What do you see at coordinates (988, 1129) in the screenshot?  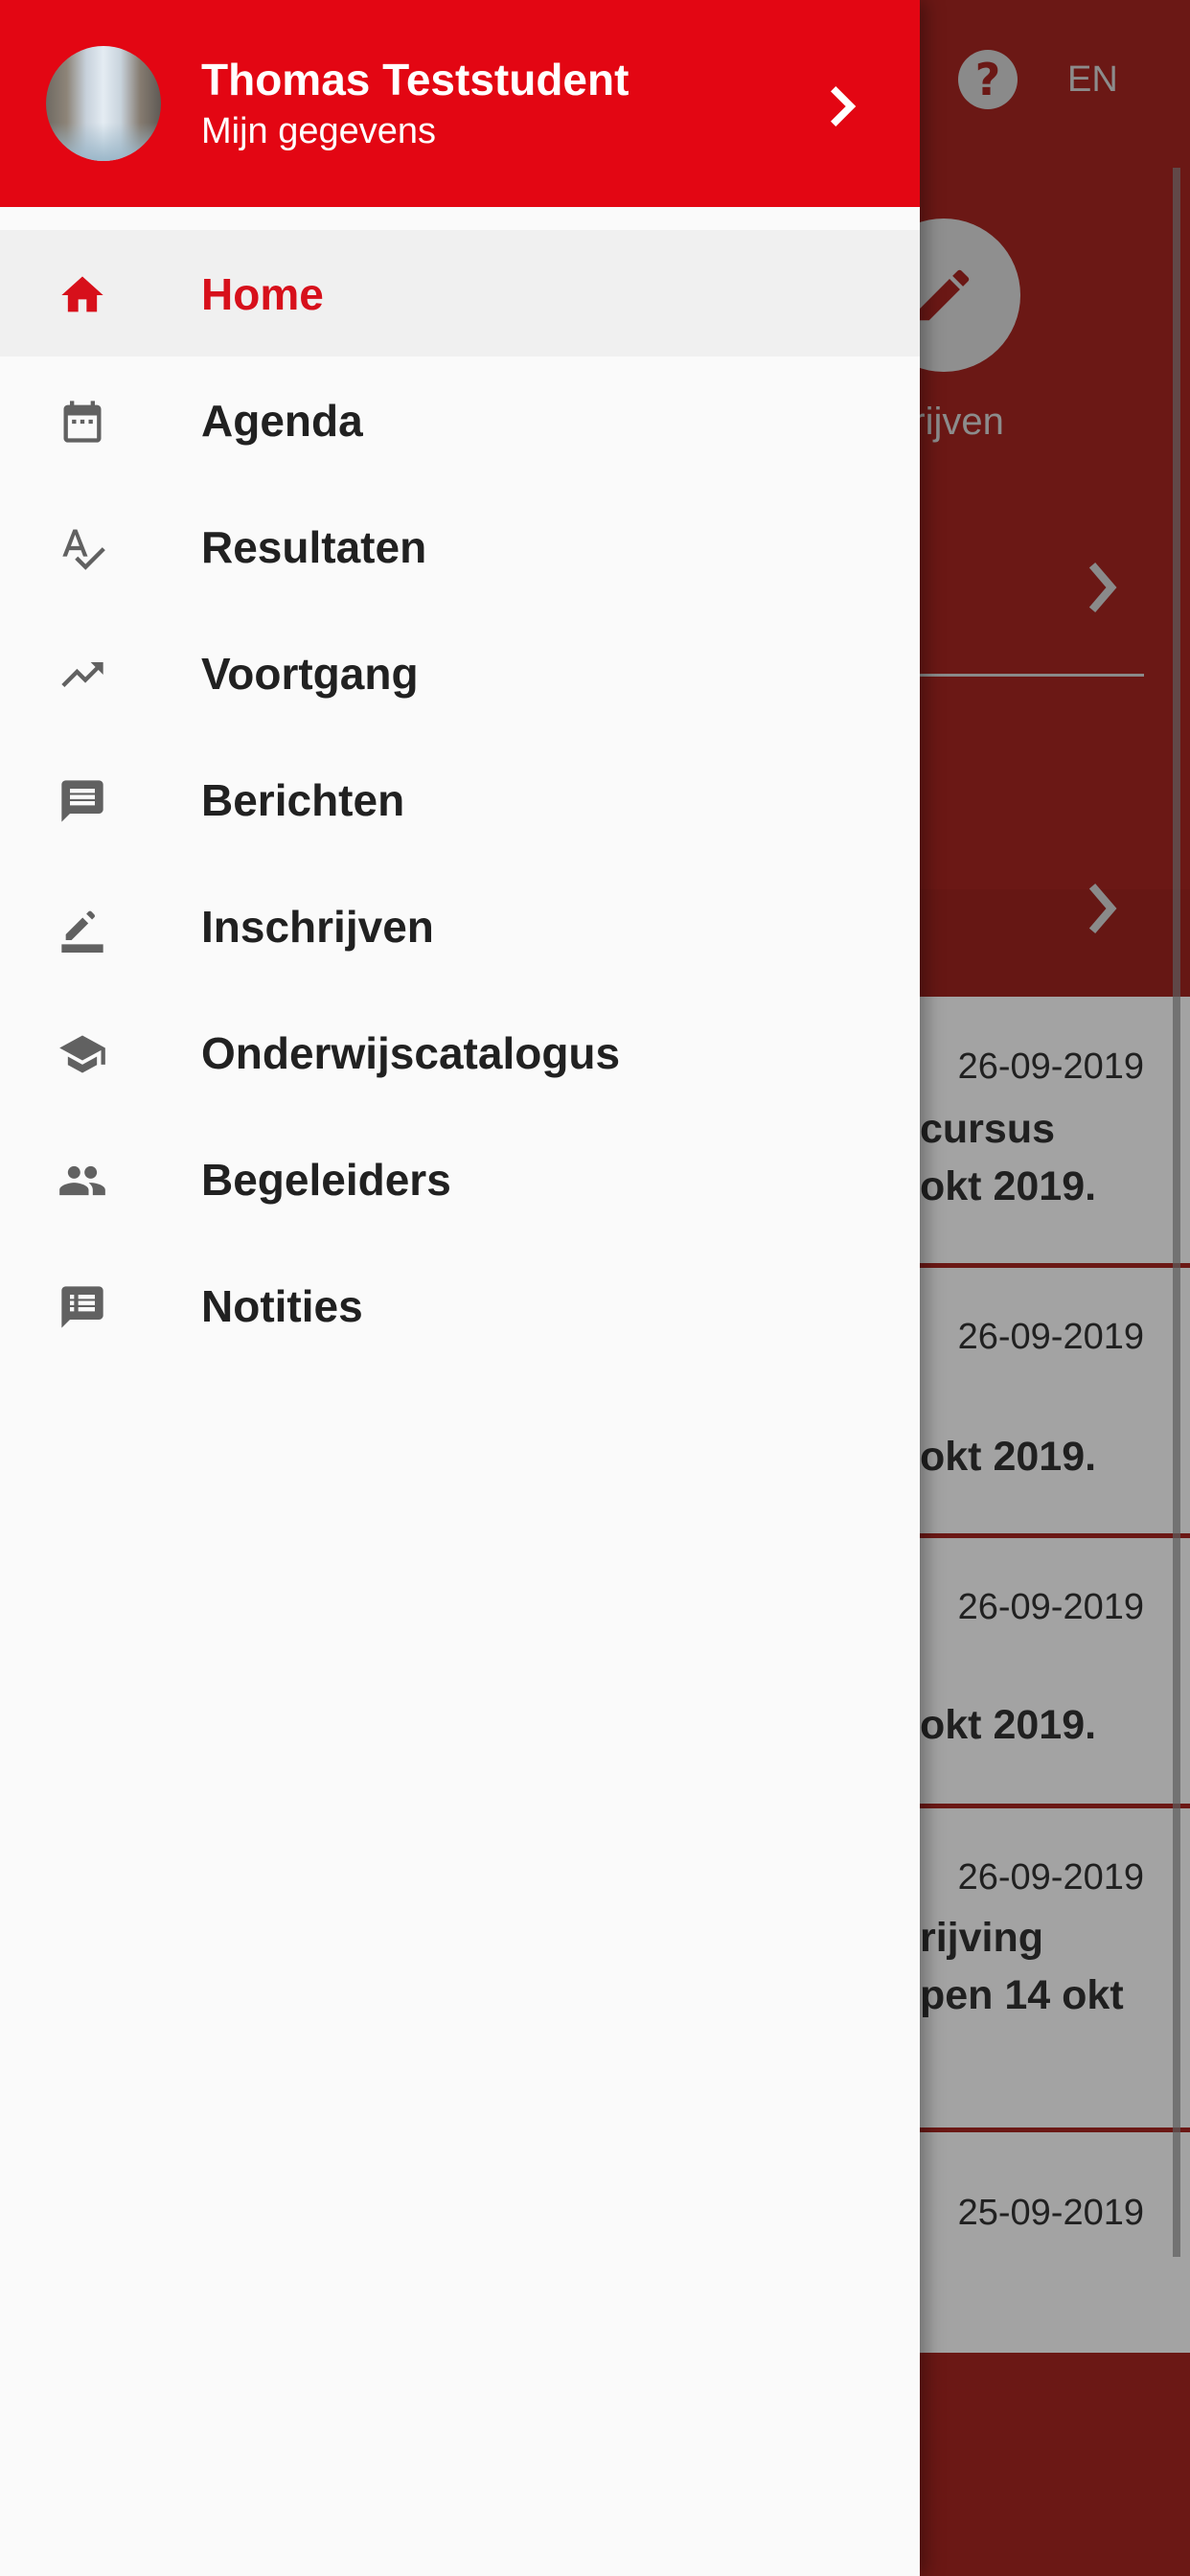 I see `card-text: cursus` at bounding box center [988, 1129].